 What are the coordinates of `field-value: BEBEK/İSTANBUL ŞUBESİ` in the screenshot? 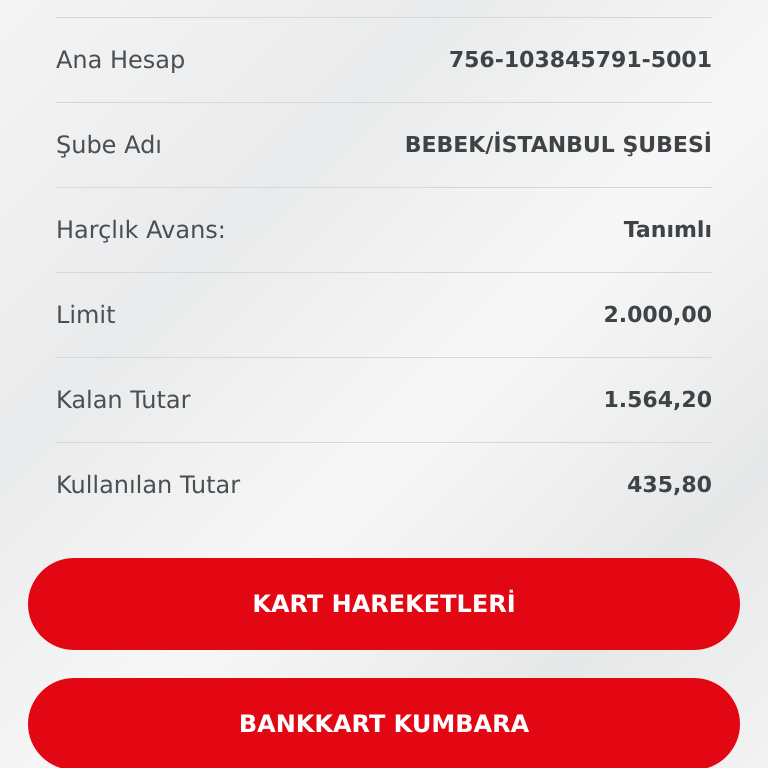 It's located at (558, 145).